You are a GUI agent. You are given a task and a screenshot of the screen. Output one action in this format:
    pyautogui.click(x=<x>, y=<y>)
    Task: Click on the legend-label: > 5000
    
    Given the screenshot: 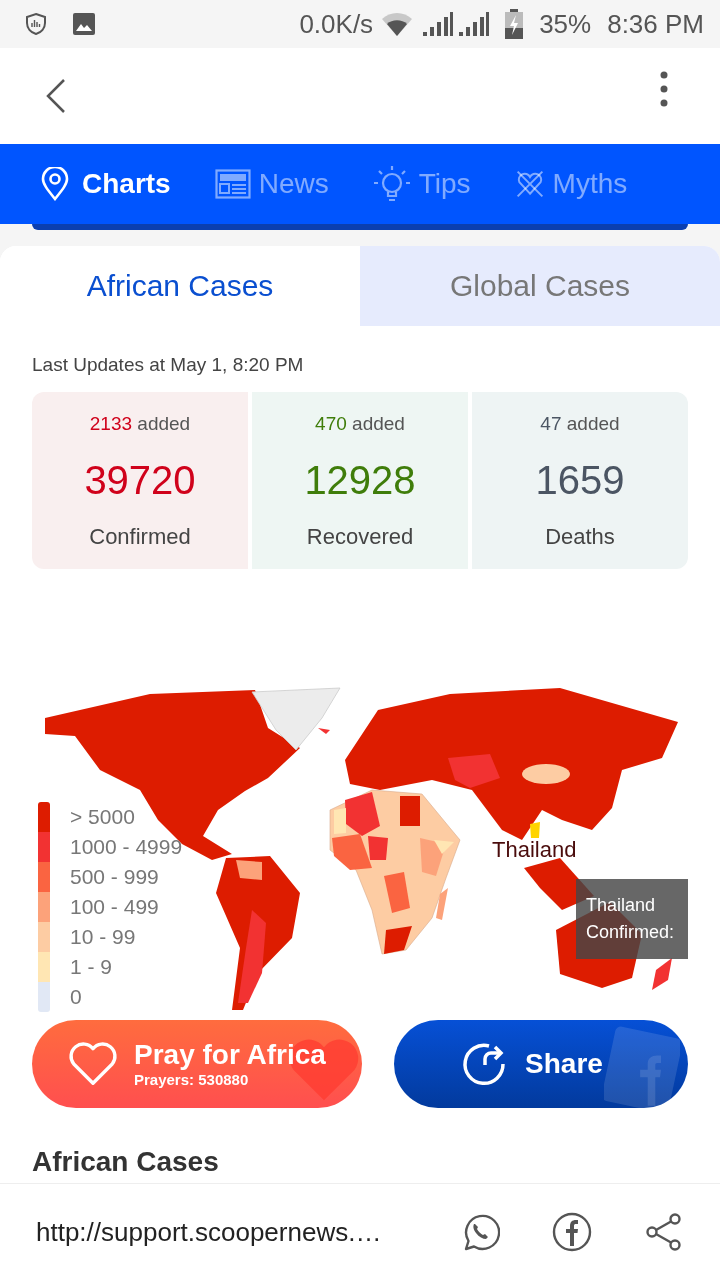 What is the action you would take?
    pyautogui.click(x=102, y=817)
    